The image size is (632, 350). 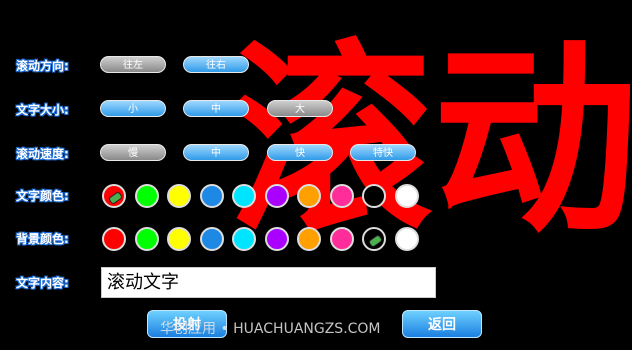 What do you see at coordinates (42, 154) in the screenshot?
I see `speed-label: 滚动速度:` at bounding box center [42, 154].